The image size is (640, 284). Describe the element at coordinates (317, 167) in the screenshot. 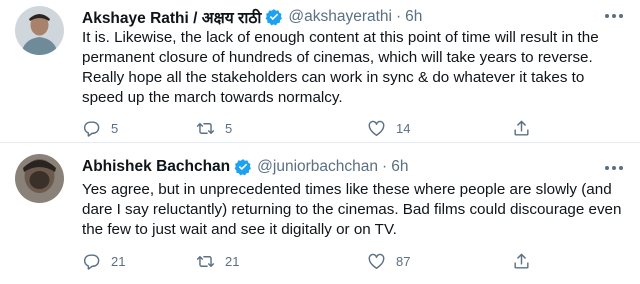

I see `user-handle: @juniorbachchan` at that location.